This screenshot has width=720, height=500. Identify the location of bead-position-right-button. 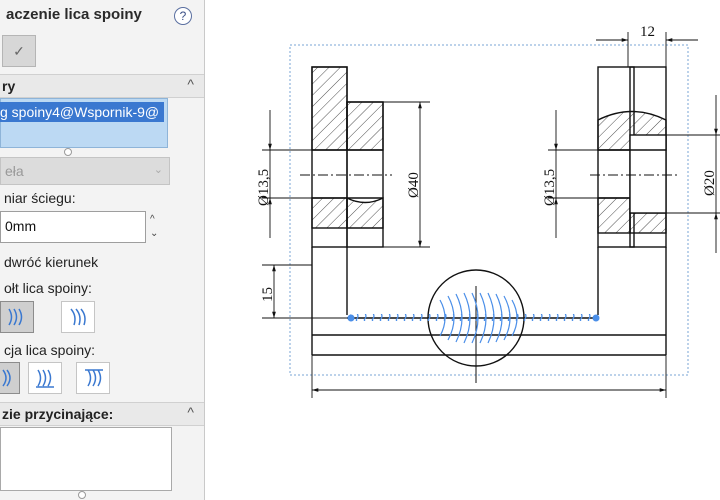
(93, 378).